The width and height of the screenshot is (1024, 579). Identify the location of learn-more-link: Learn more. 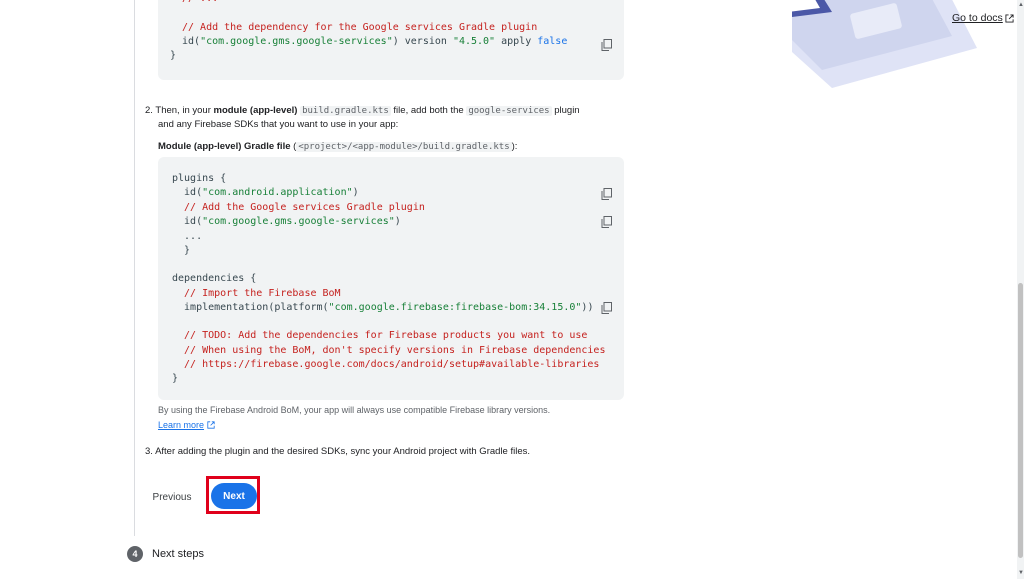
(186, 425).